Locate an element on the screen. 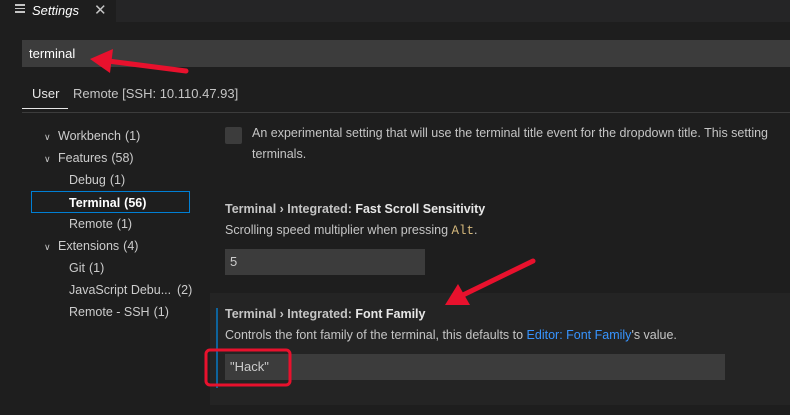 This screenshot has height=415, width=790. toc-item-workbench: ∨ Workbench (1) is located at coordinates (92, 136).